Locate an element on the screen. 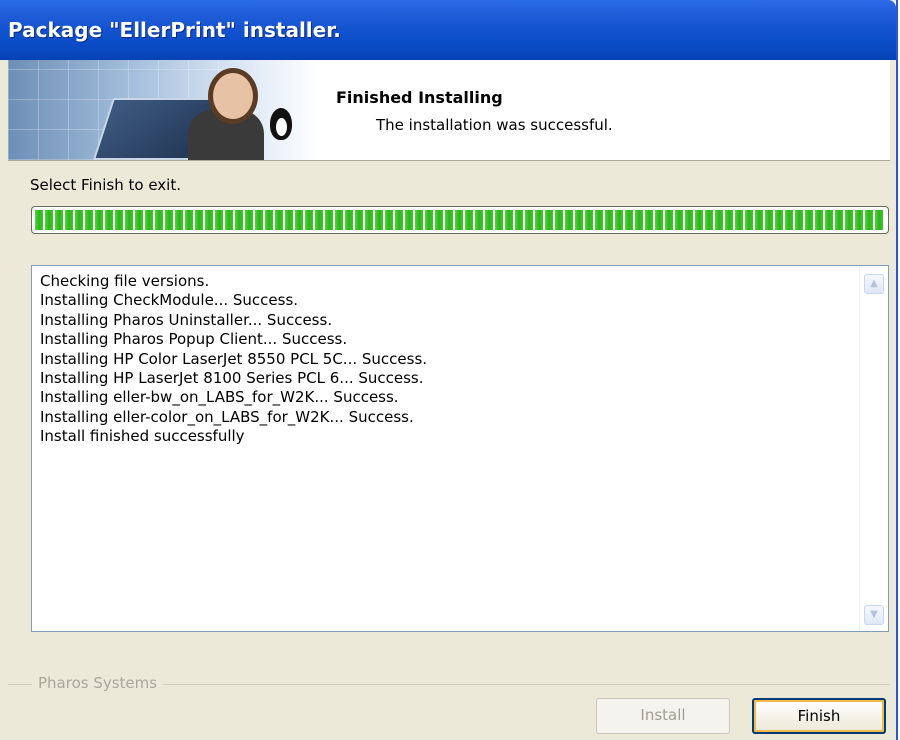  instruction-text: Select Finish to exit. is located at coordinates (105, 185).